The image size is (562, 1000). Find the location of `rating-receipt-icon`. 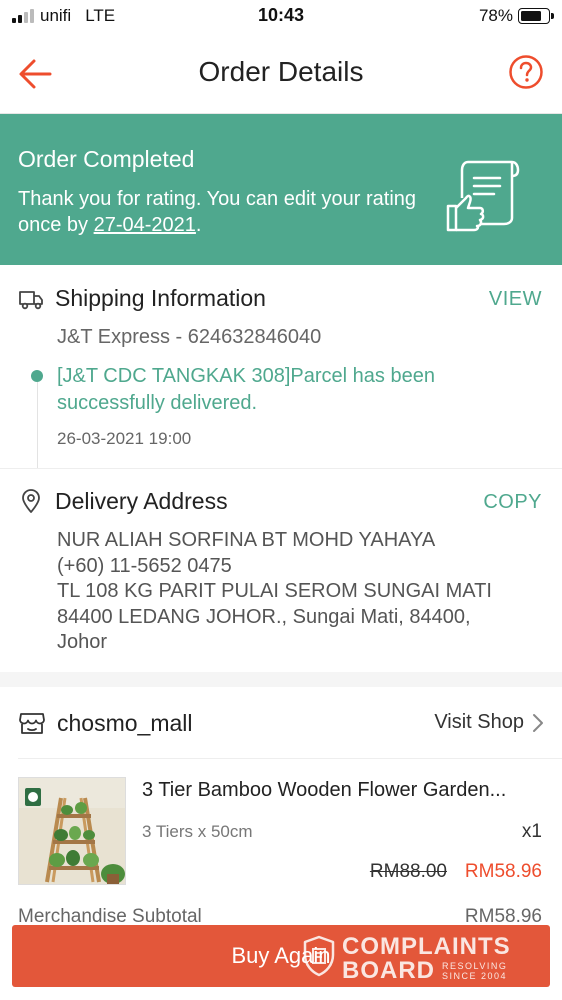

rating-receipt-icon is located at coordinates (483, 196).